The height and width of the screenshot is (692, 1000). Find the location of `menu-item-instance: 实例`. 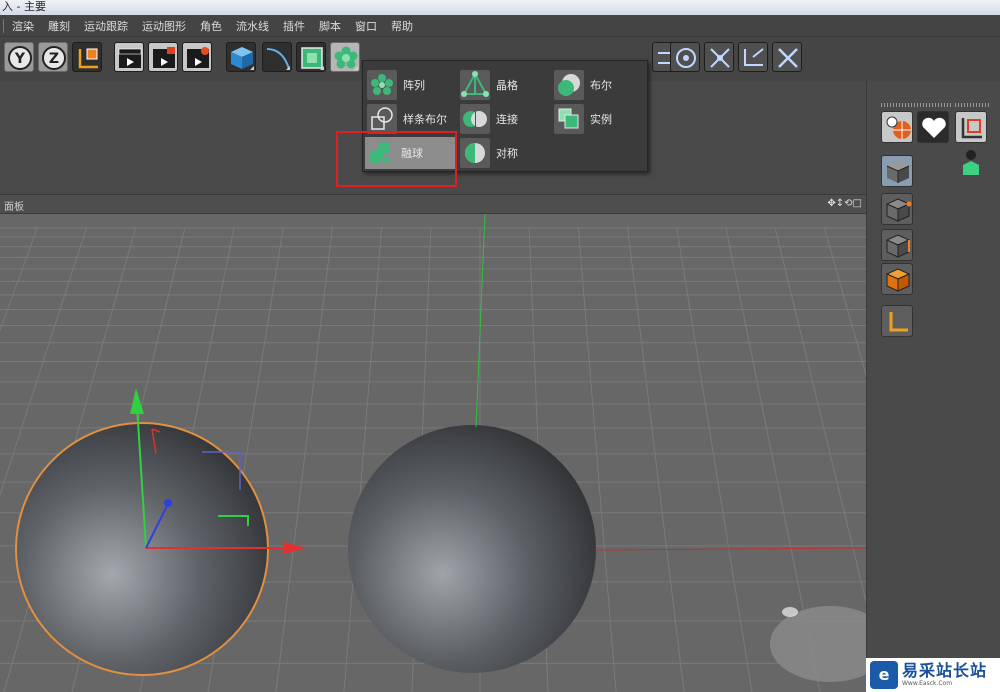

menu-item-instance: 实例 is located at coordinates (583, 119).